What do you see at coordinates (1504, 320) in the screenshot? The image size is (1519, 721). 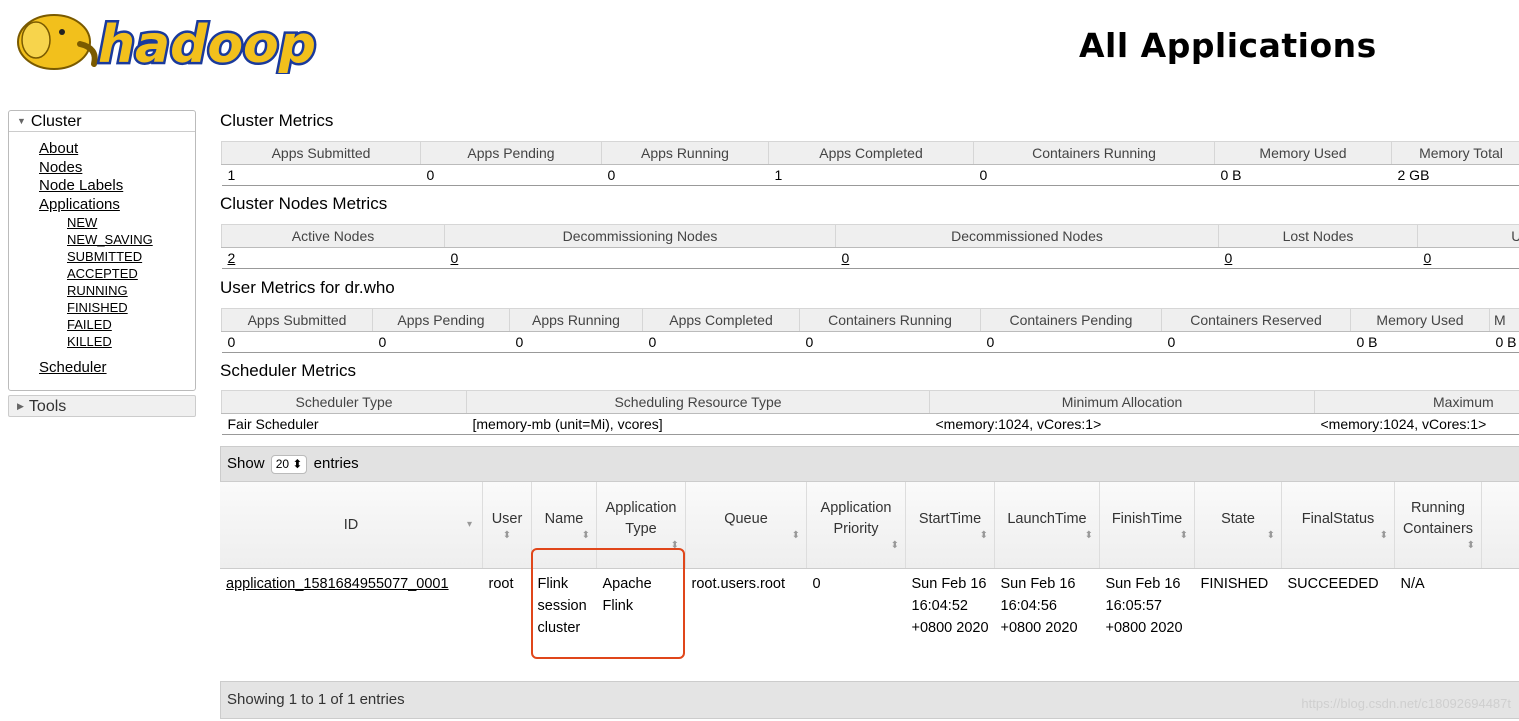 I see `col-header: M` at bounding box center [1504, 320].